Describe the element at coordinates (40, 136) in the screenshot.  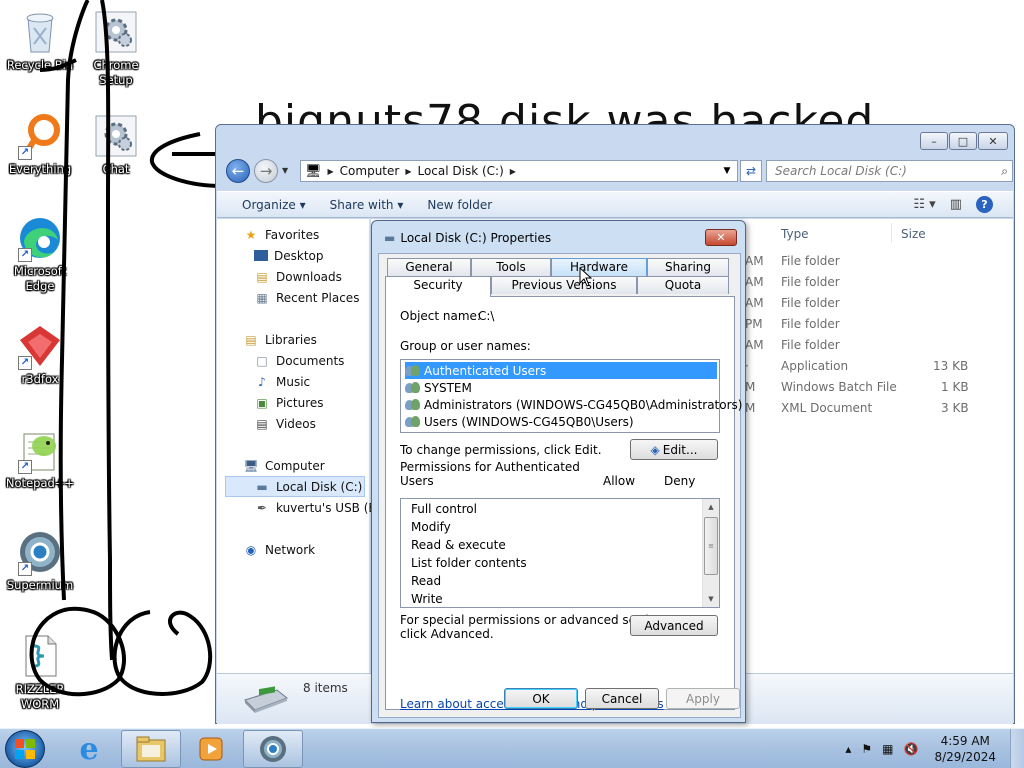
I see `everything-icon: ↗` at that location.